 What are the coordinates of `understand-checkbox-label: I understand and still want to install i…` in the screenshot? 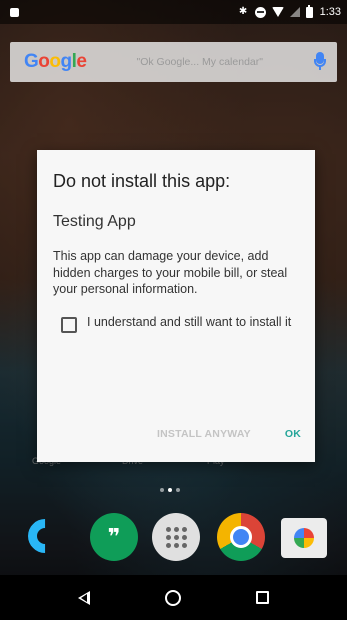 It's located at (189, 322).